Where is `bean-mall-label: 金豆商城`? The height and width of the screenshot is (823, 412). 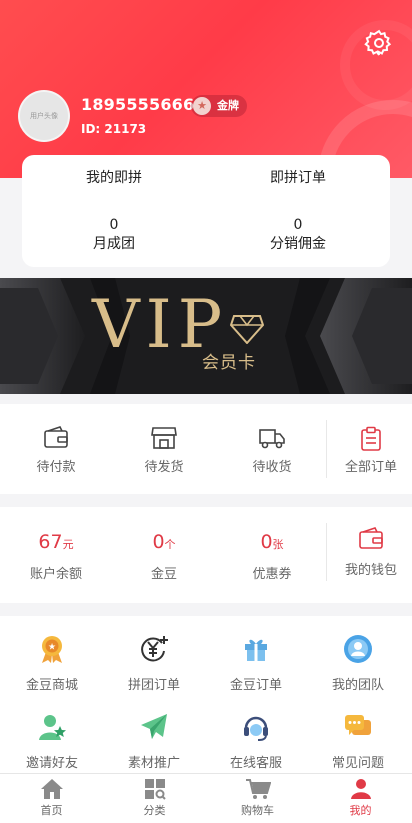 bean-mall-label: 金豆商城 is located at coordinates (51, 685).